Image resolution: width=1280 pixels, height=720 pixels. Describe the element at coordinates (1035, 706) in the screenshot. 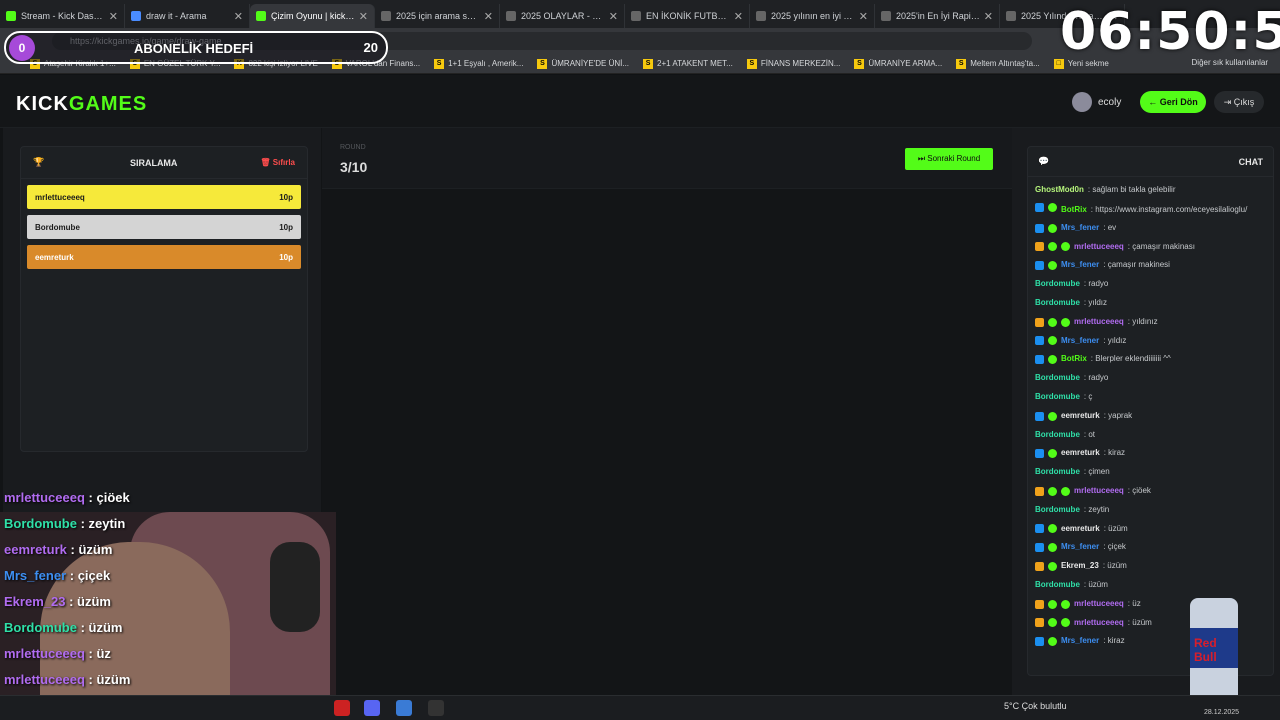

I see `weather-widget: 5°C Çok bulutlu` at that location.